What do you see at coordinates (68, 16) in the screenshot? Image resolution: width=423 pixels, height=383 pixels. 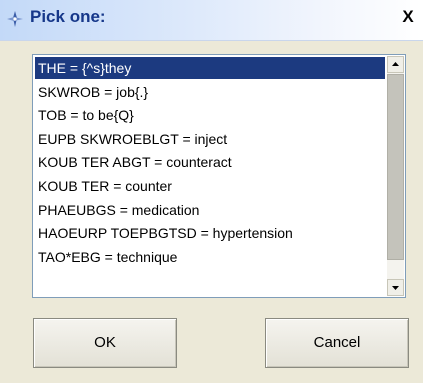 I see `dialog-title: Pick one:` at bounding box center [68, 16].